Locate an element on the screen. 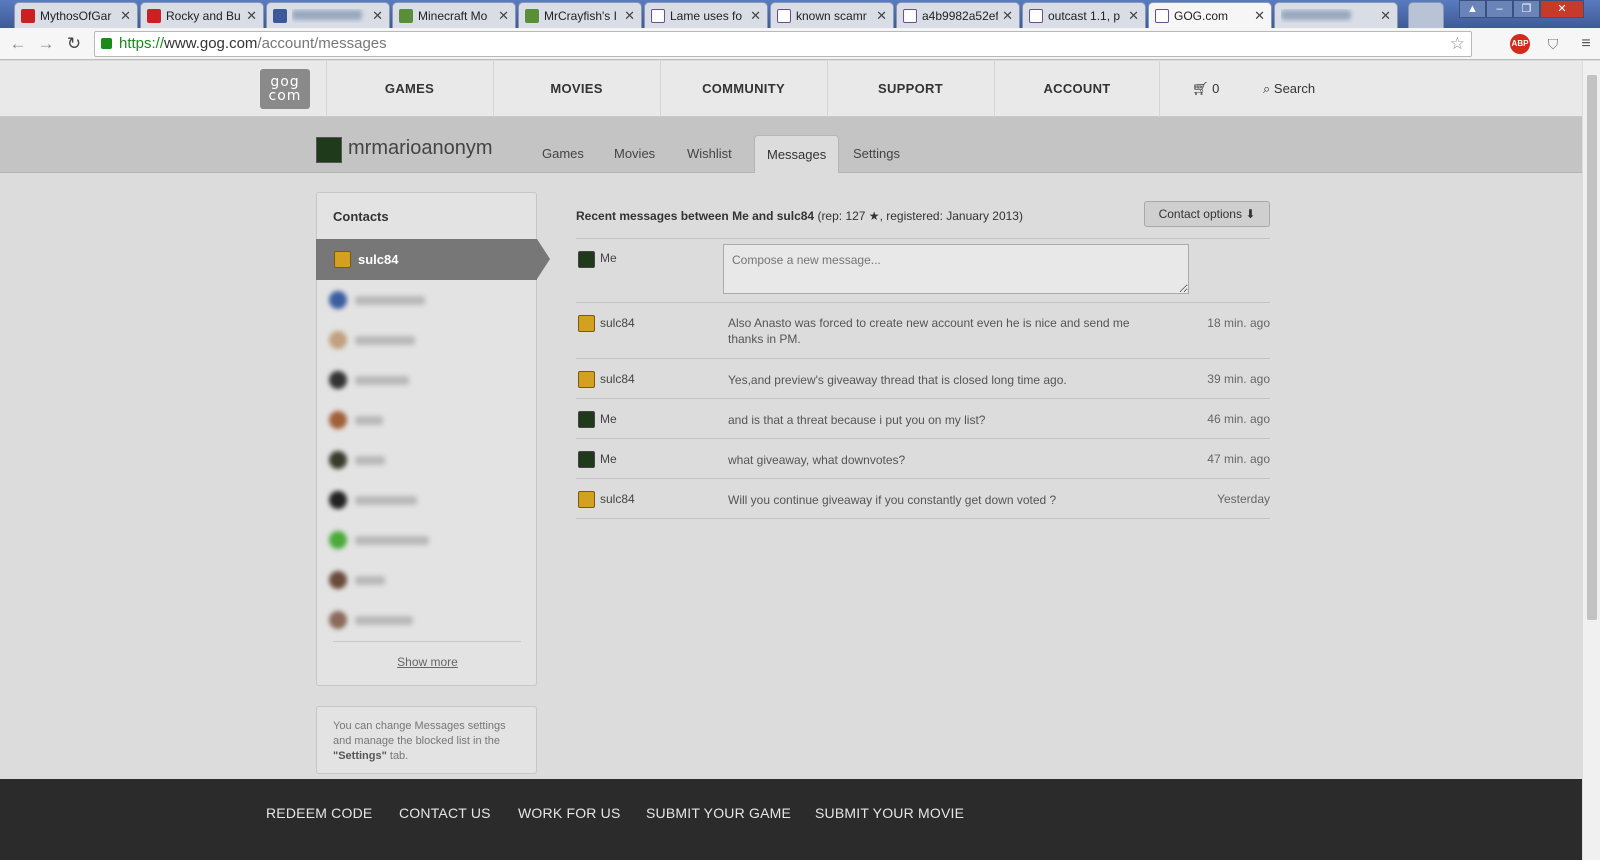 The image size is (1600, 860). scrollbar-thumb is located at coordinates (1592, 347).